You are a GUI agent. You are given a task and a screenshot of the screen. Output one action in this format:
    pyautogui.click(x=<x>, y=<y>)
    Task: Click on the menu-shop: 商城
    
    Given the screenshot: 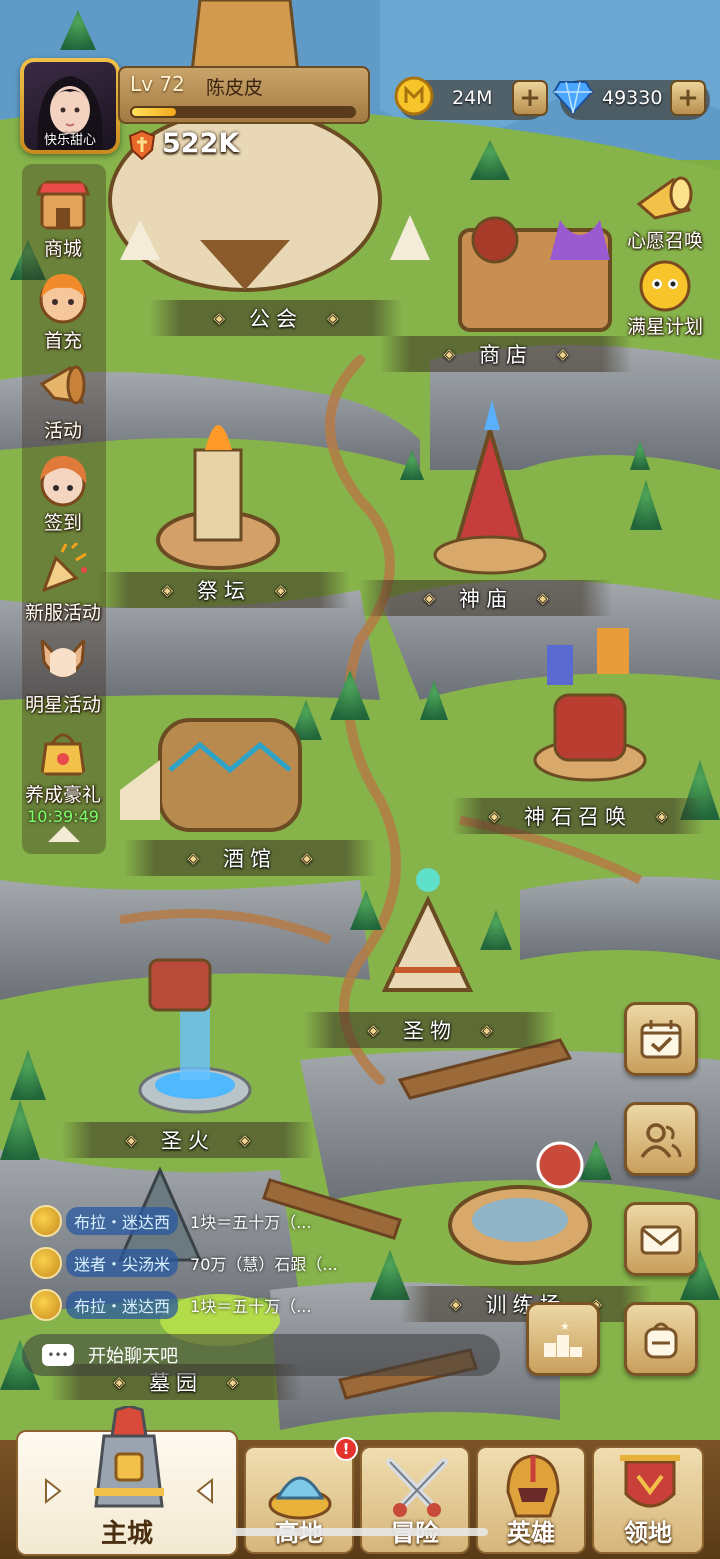 What is the action you would take?
    pyautogui.click(x=63, y=218)
    